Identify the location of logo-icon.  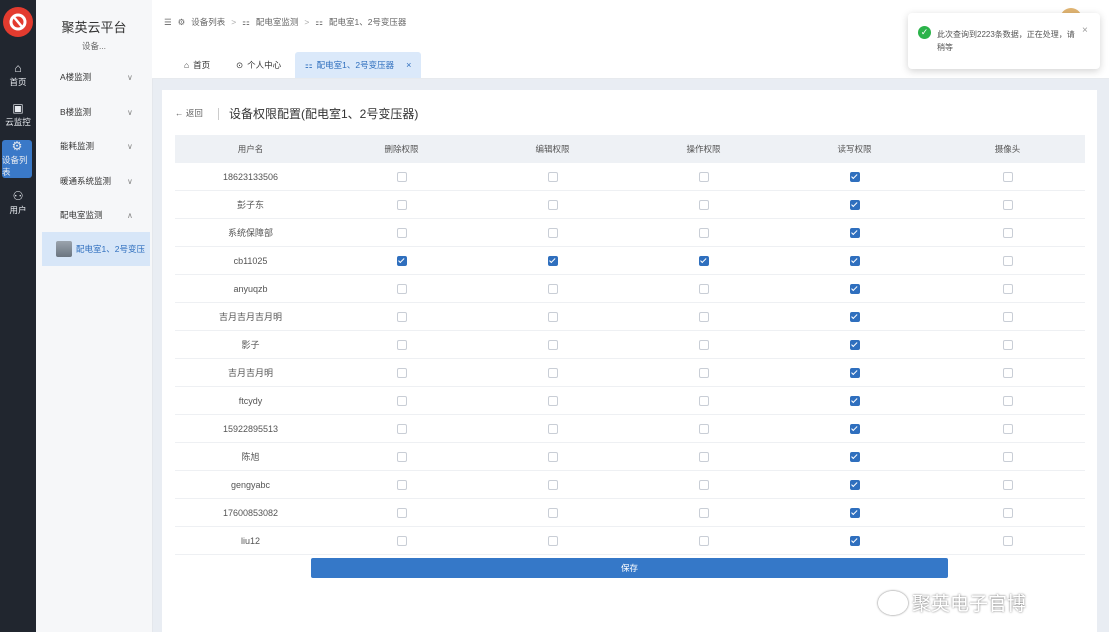
(18, 22).